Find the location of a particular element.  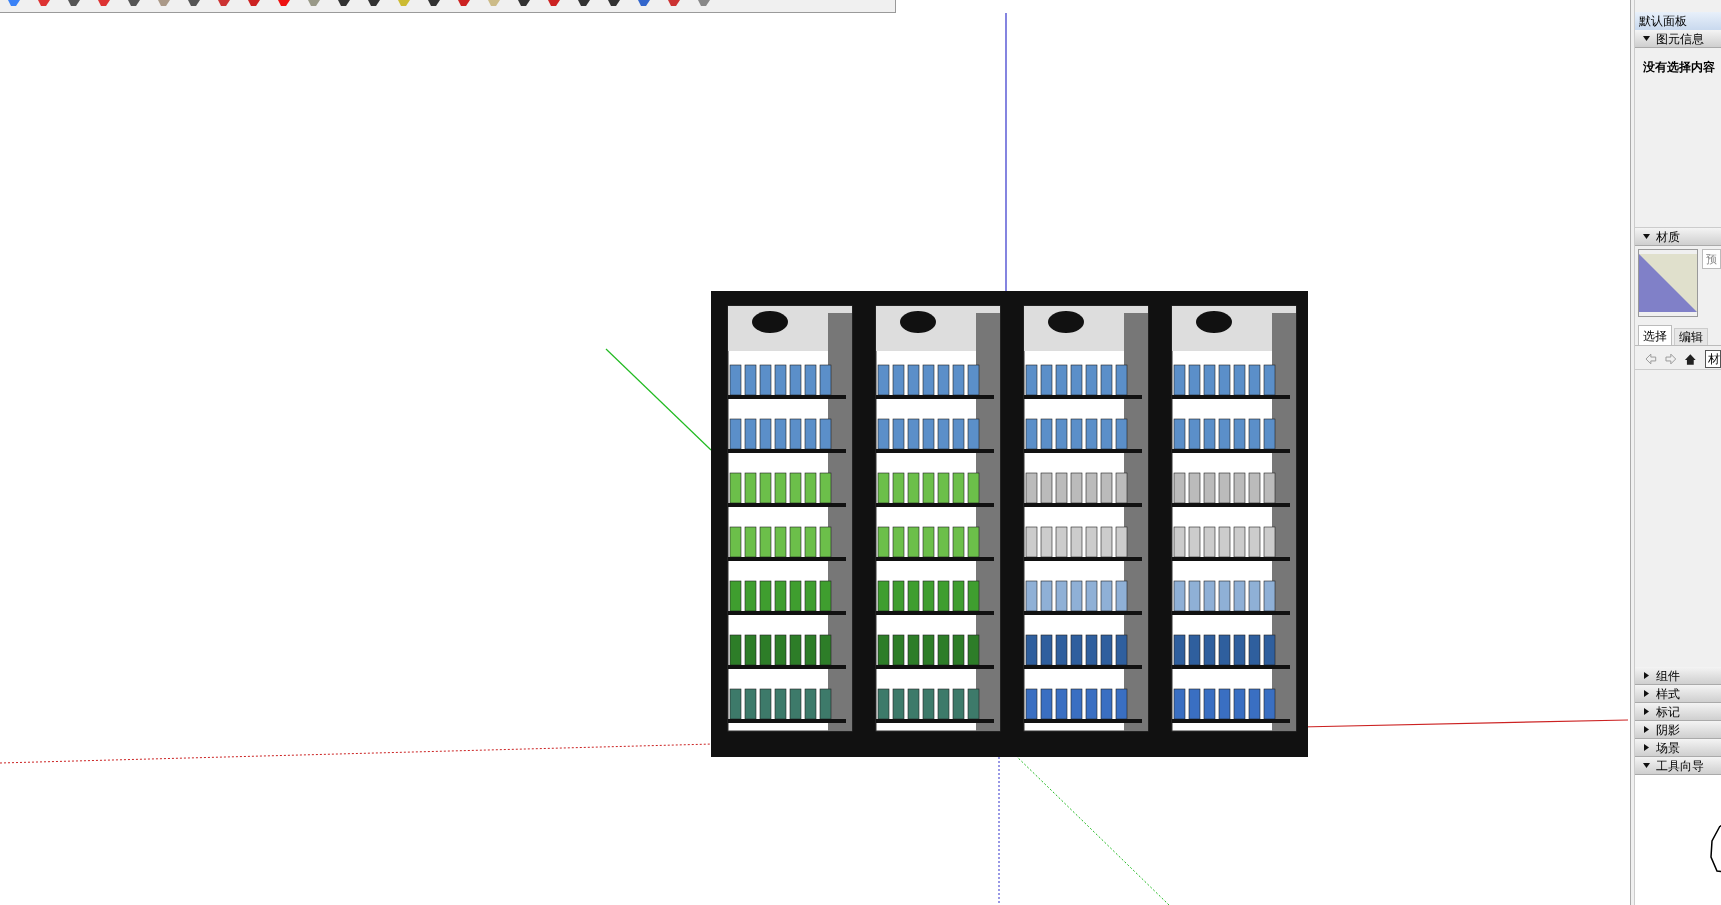

section-header: 样式 is located at coordinates (1678, 694).